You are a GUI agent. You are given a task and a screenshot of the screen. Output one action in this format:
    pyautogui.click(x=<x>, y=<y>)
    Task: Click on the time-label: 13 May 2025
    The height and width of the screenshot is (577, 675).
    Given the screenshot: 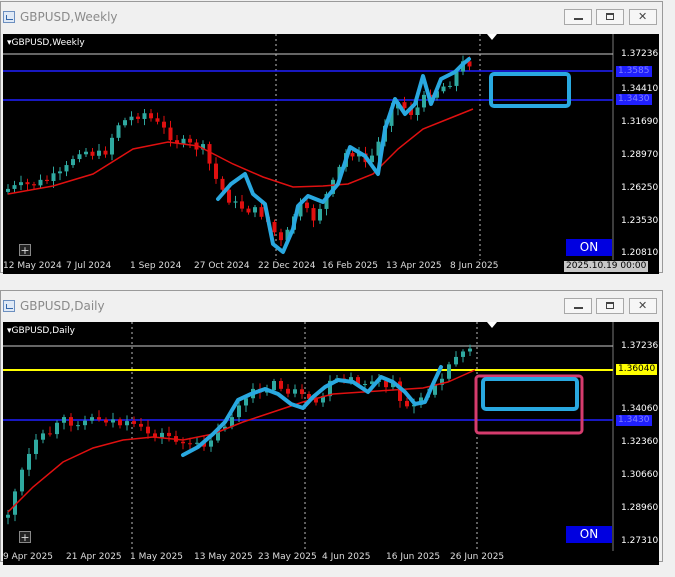 What is the action you would take?
    pyautogui.click(x=223, y=557)
    